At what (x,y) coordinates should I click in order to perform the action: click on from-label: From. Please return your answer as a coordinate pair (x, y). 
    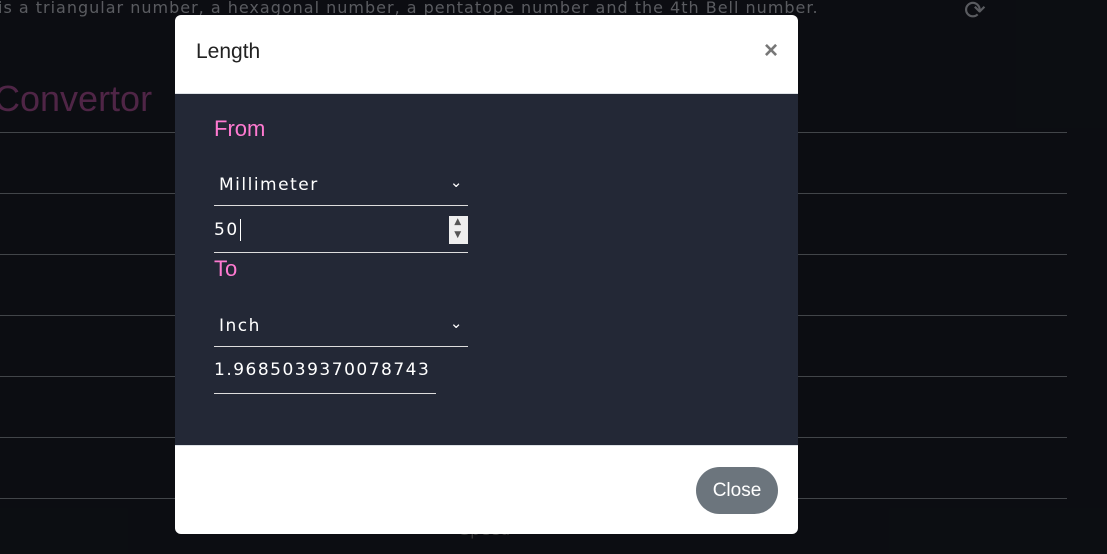
    Looking at the image, I should click on (240, 128).